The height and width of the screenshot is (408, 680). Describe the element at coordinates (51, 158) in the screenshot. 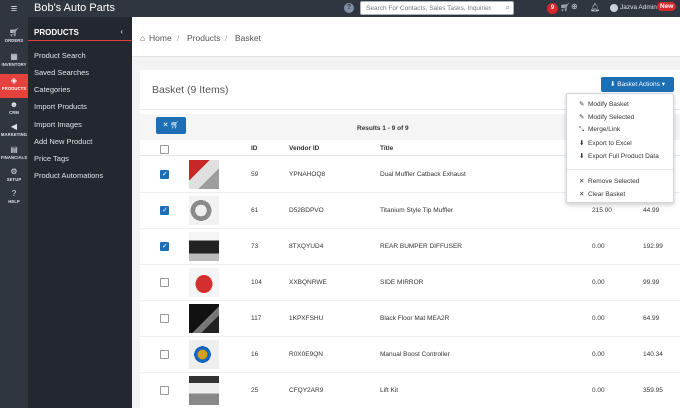

I see `subnav-item-price-tags: Price Tags` at that location.